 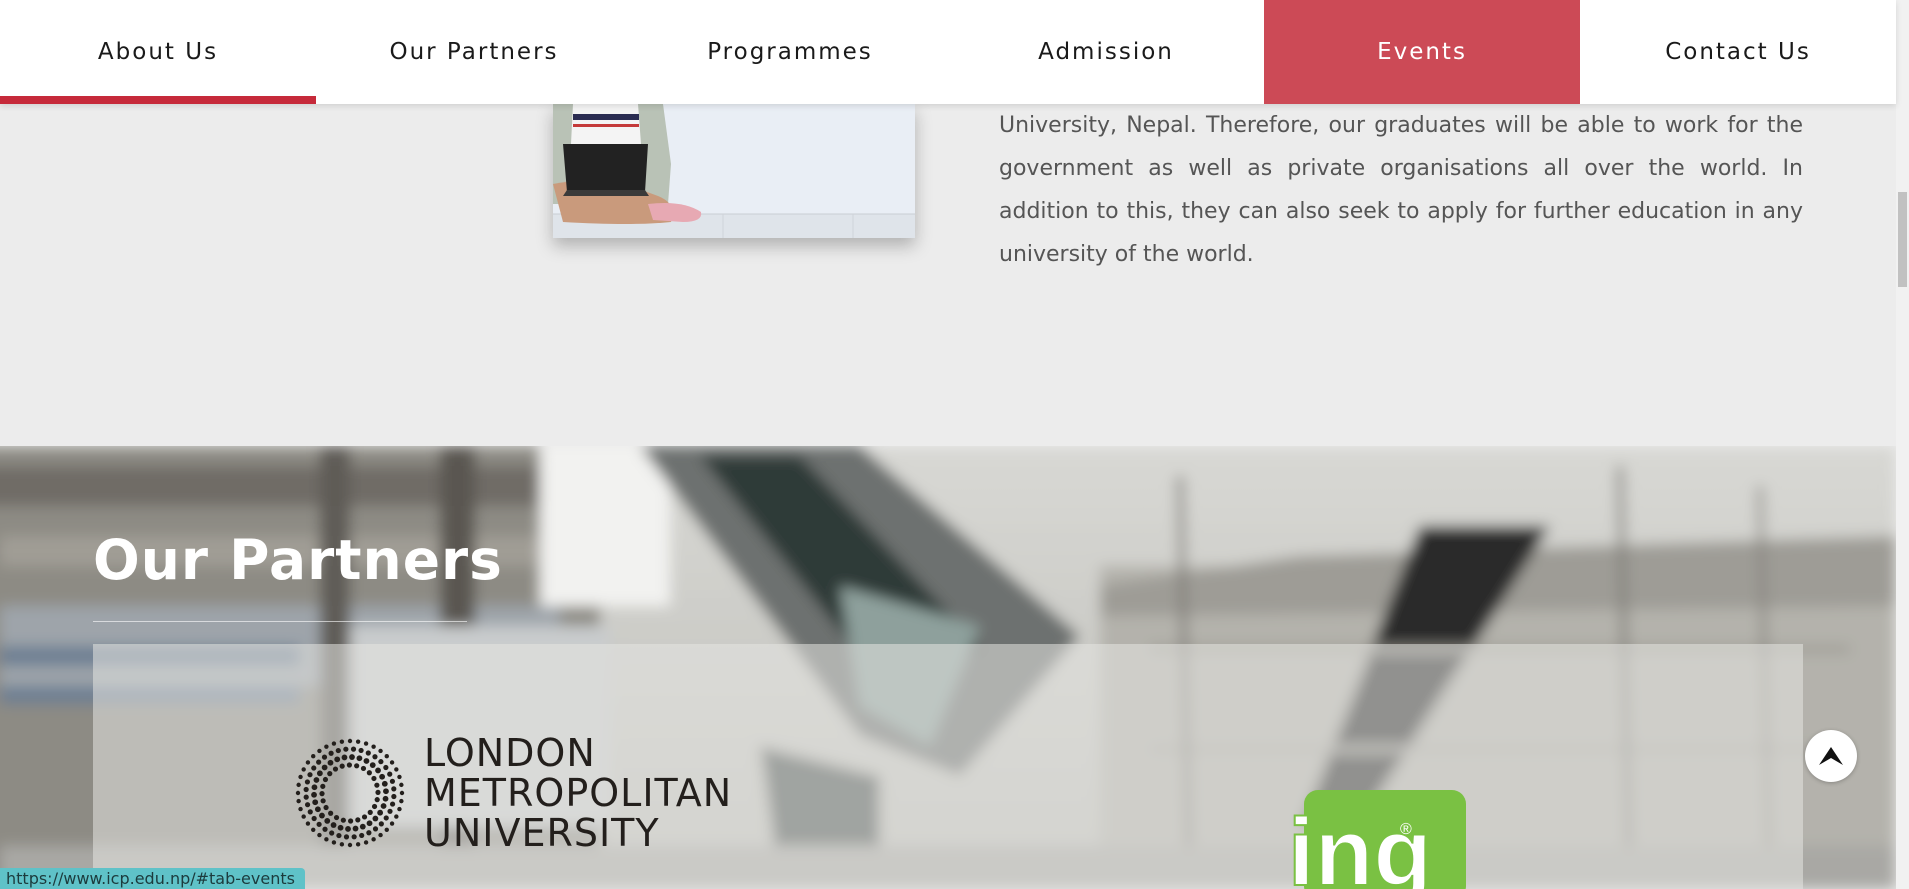 I want to click on ing-logo: ing ®, so click(x=1375, y=839).